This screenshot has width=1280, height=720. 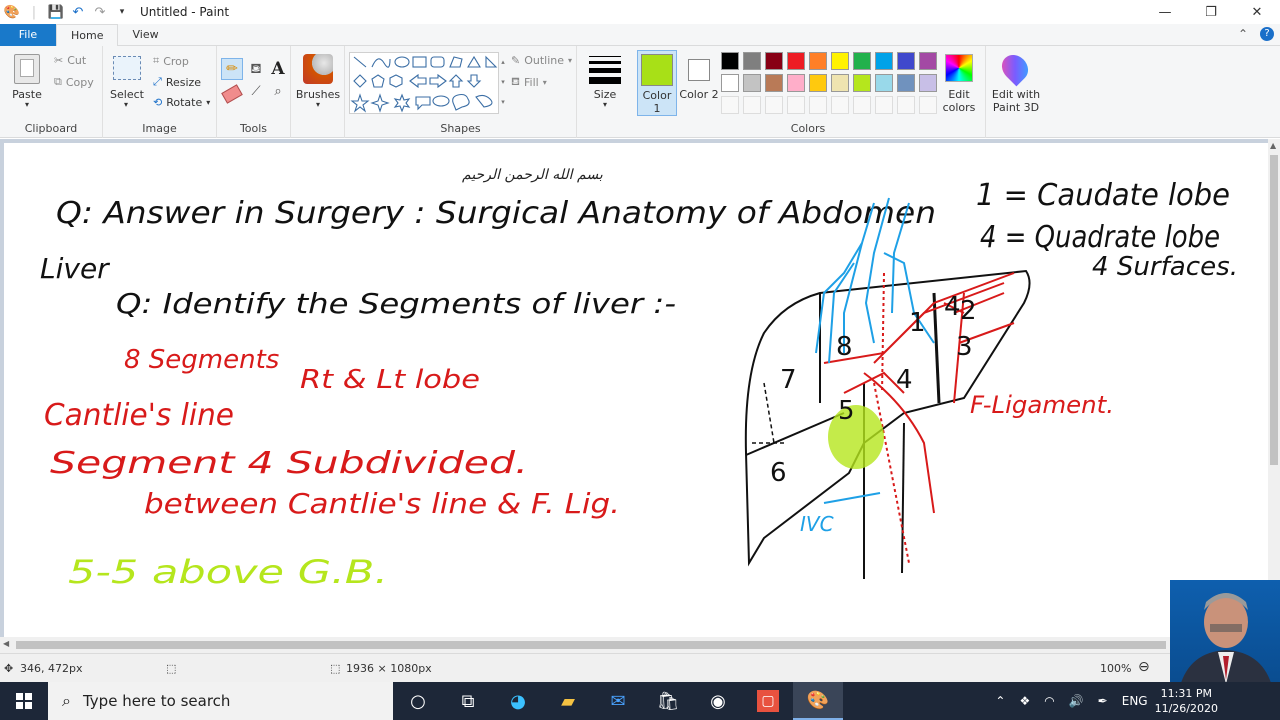 What do you see at coordinates (657, 83) in the screenshot?
I see `color1-selector: Color 1` at bounding box center [657, 83].